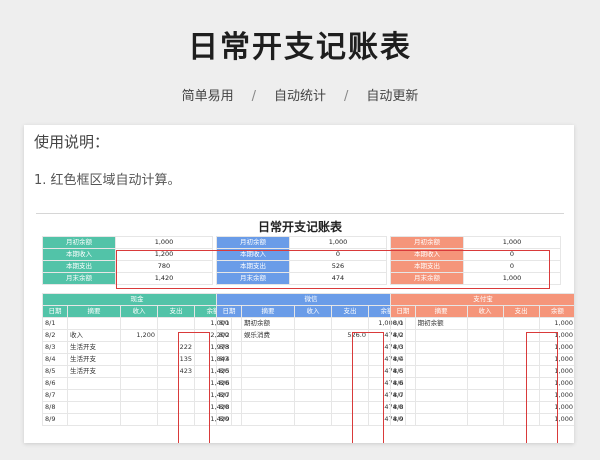  I want to click on table-row: 8/7 474.0, so click(311, 395).